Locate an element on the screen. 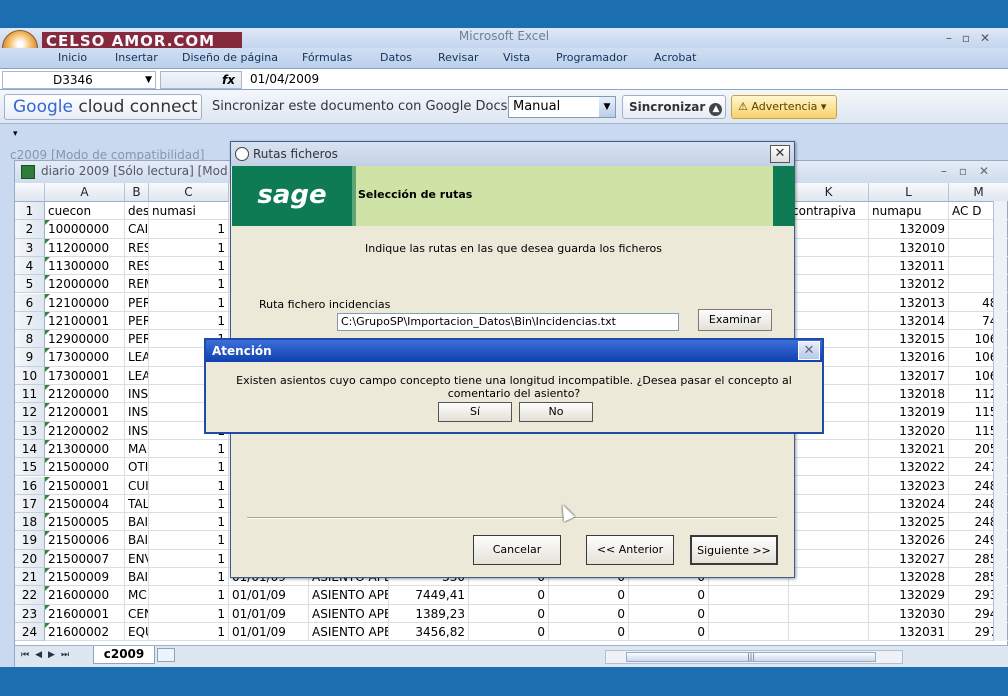 This screenshot has width=1008, height=696. table-cell: RES is located at coordinates (137, 247).